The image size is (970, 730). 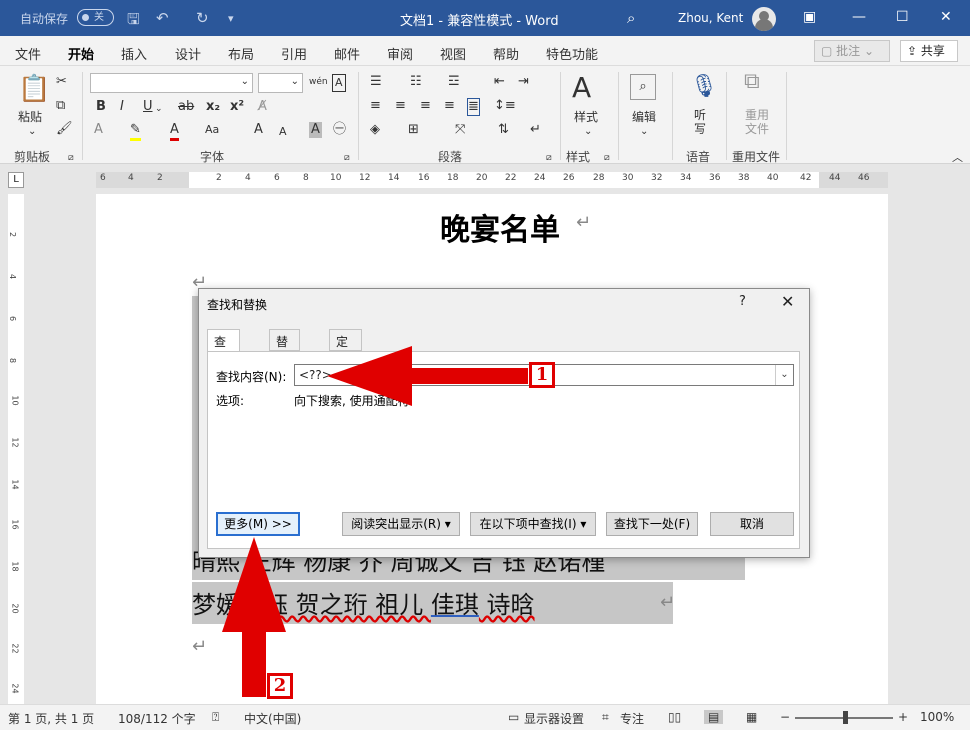 What do you see at coordinates (764, 19) in the screenshot?
I see `avatar` at bounding box center [764, 19].